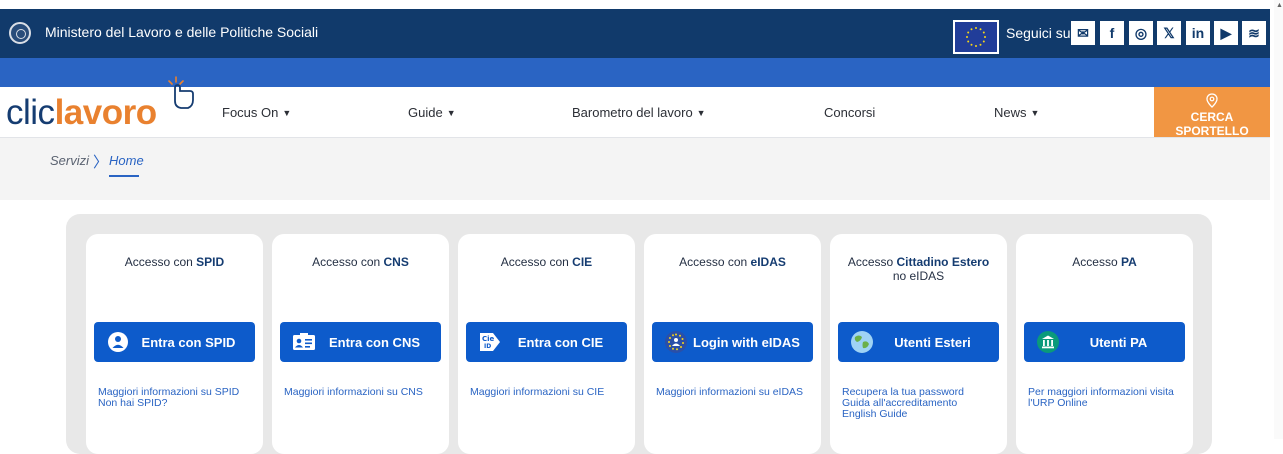 This screenshot has width=1283, height=454. What do you see at coordinates (921, 414) in the screenshot?
I see `english-guide-link: English Guide` at bounding box center [921, 414].